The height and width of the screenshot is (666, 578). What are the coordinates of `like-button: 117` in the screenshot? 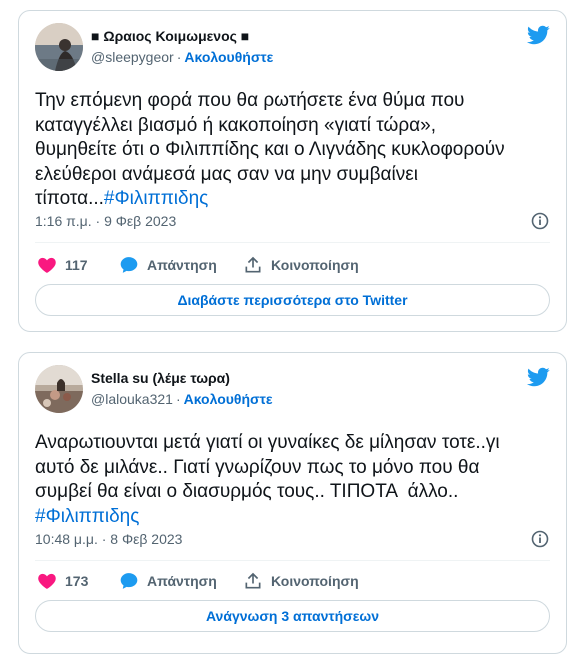 It's located at (62, 265).